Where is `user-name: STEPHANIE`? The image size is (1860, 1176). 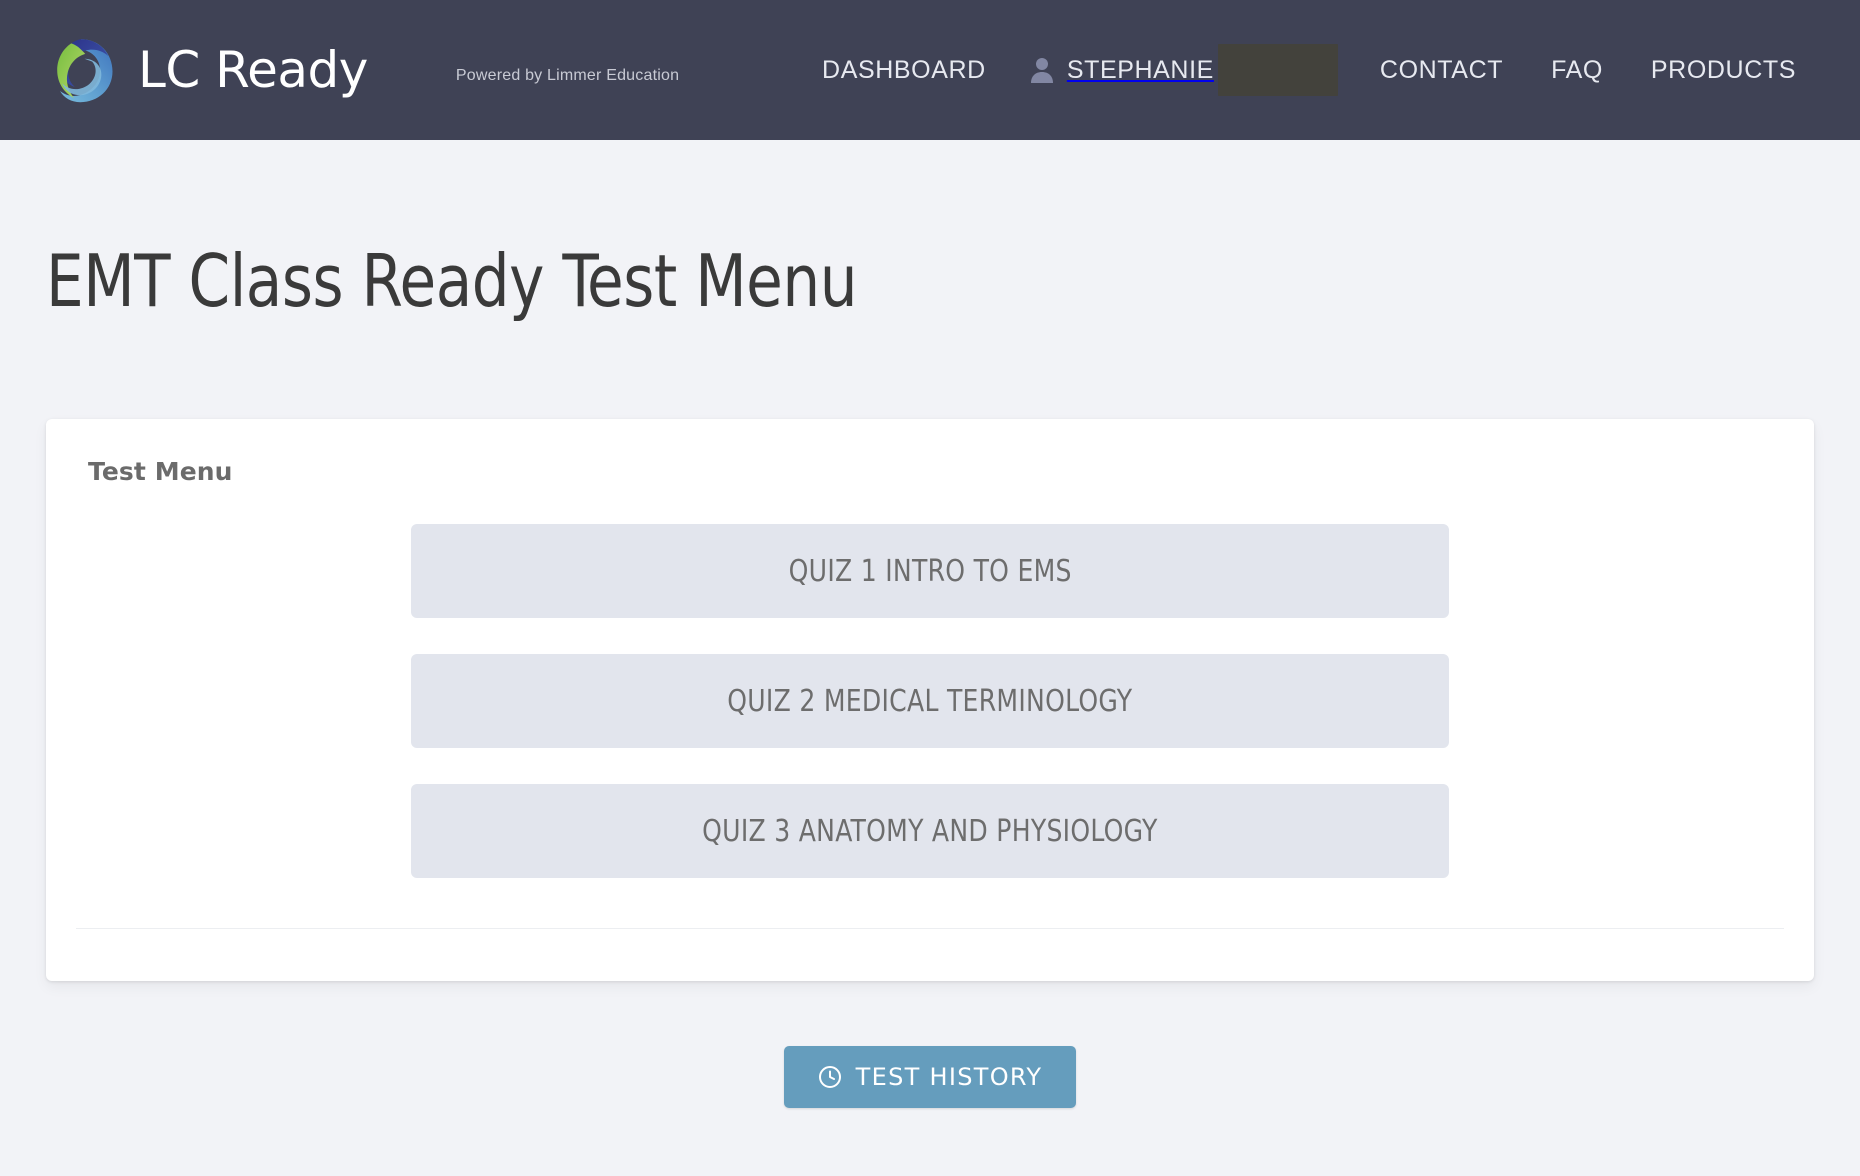
user-name: STEPHANIE is located at coordinates (1140, 69).